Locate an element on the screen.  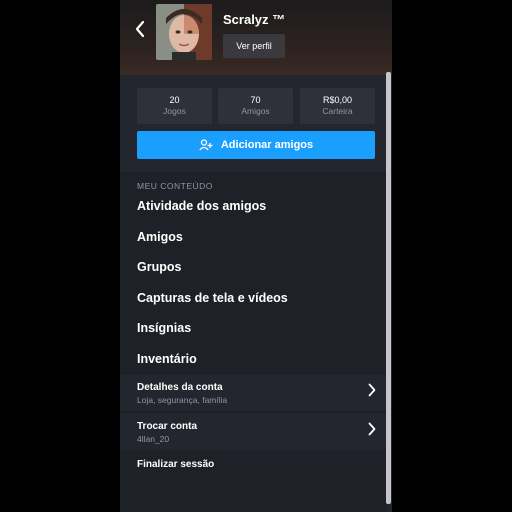
menu-item-groups: Grupos is located at coordinates (159, 267).